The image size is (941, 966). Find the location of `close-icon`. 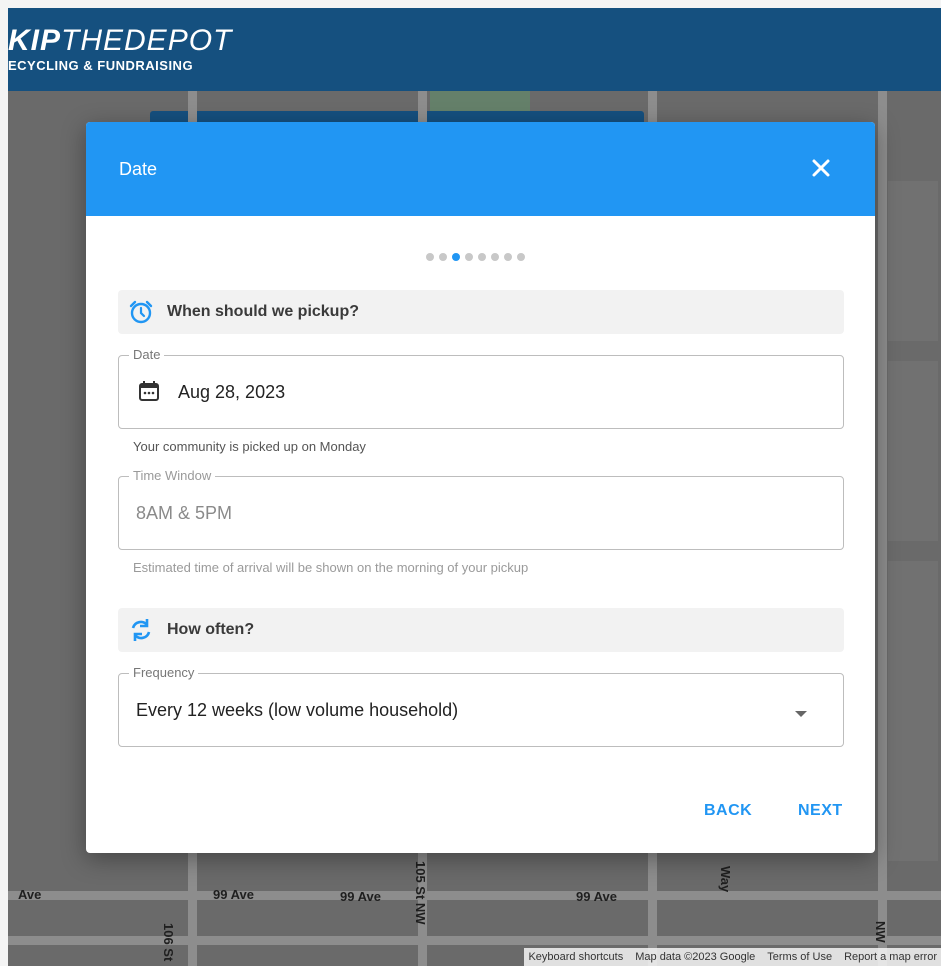

close-icon is located at coordinates (821, 168).